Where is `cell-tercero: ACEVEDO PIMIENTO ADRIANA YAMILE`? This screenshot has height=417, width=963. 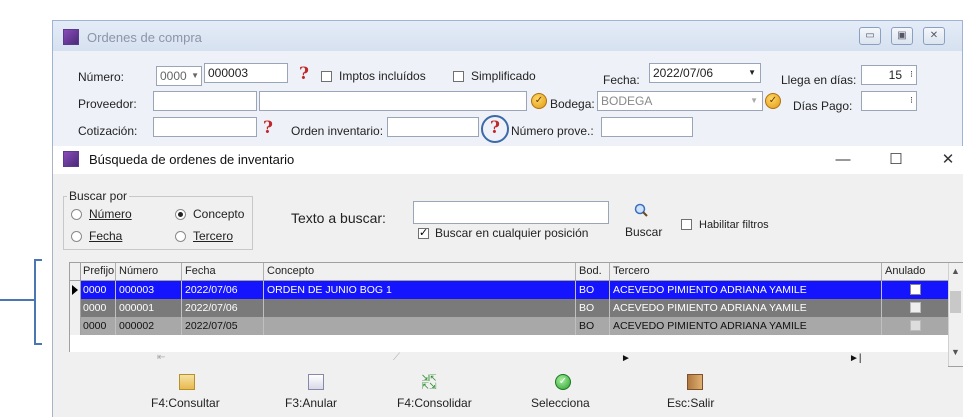 cell-tercero: ACEVEDO PIMIENTO ADRIANA YAMILE is located at coordinates (746, 290).